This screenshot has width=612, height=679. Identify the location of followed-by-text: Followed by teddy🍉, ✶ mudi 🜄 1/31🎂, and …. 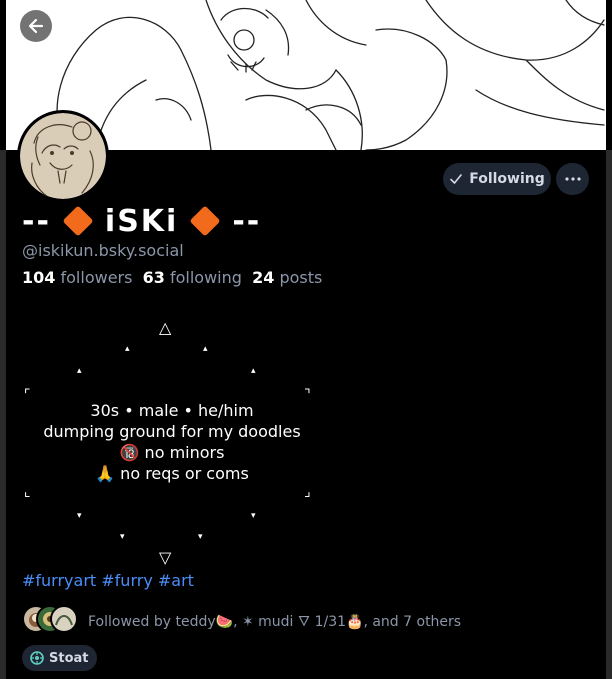
(275, 621).